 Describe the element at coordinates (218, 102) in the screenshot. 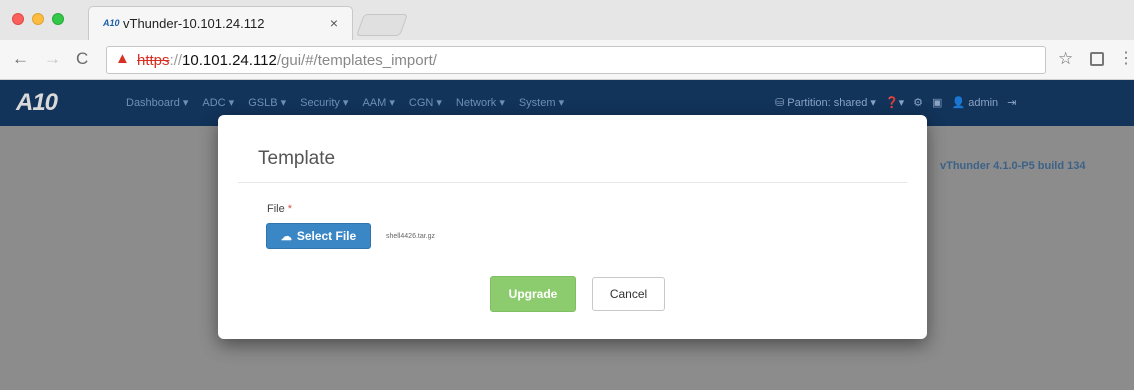

I see `menu-adc: ADC ▾` at that location.